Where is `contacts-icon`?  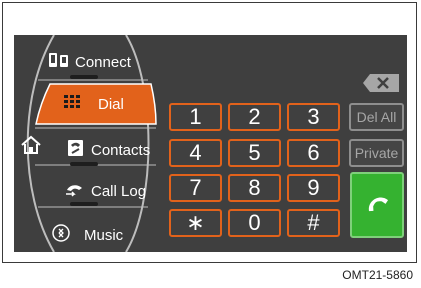 contacts-icon is located at coordinates (76, 150).